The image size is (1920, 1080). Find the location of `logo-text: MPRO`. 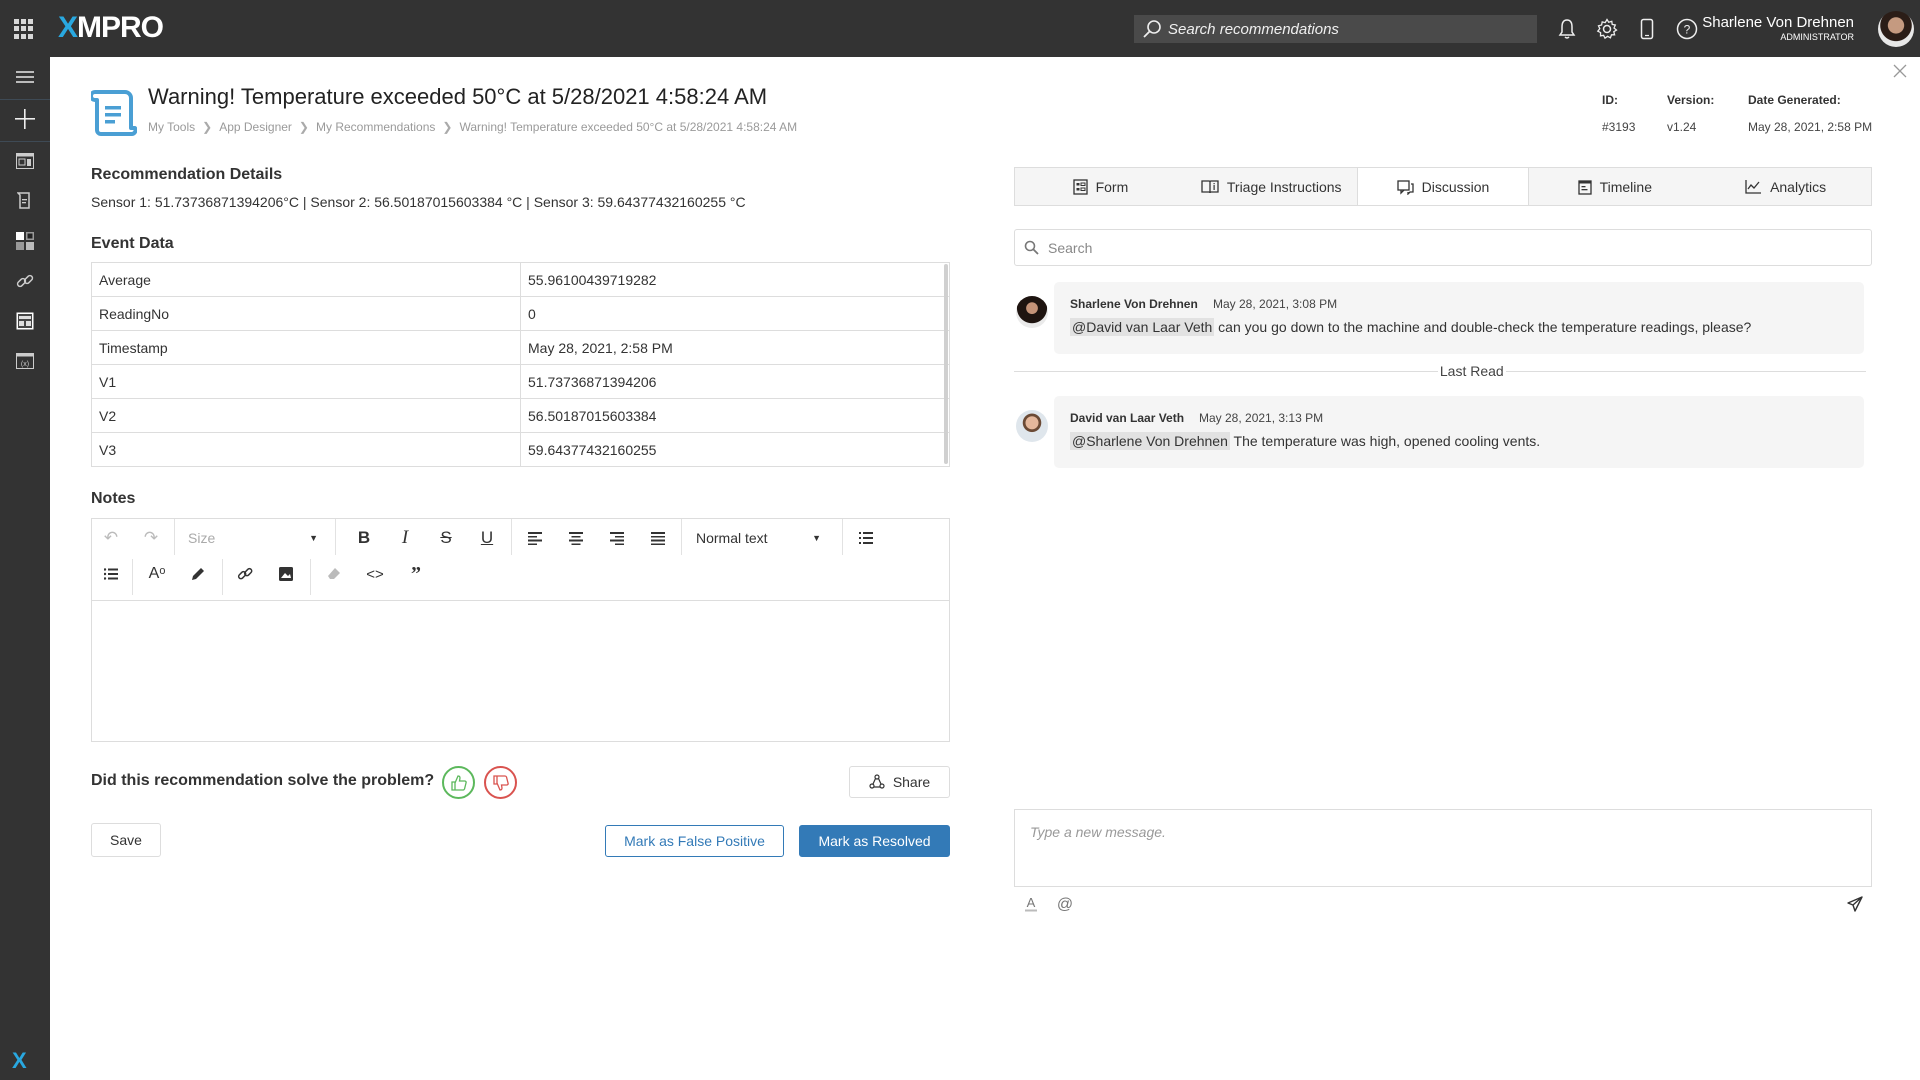

logo-text: MPRO is located at coordinates (120, 27).